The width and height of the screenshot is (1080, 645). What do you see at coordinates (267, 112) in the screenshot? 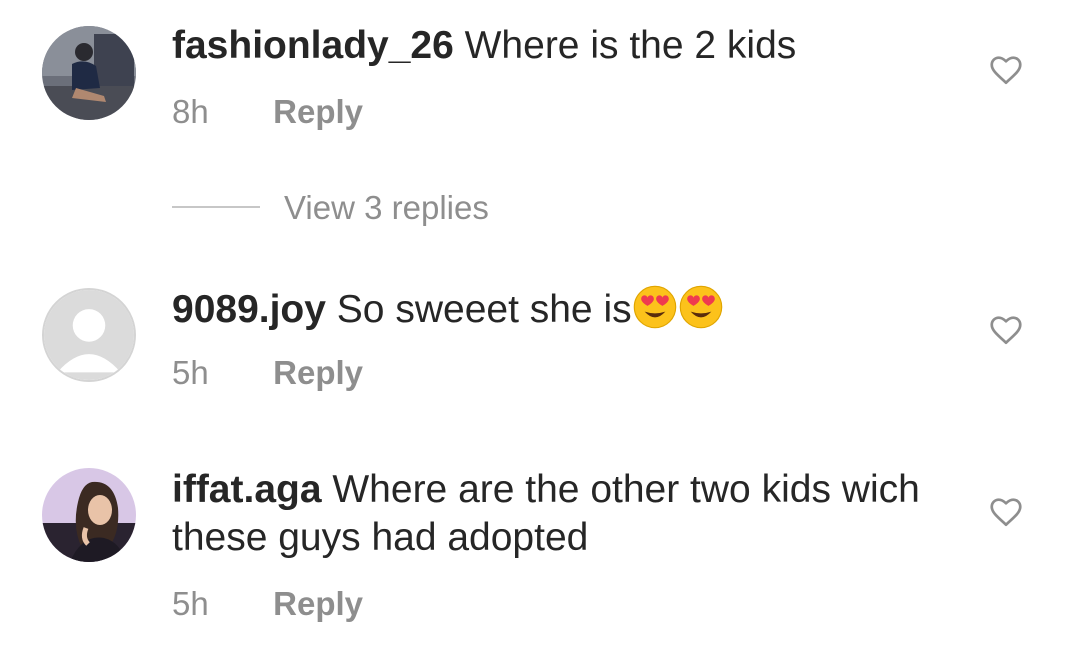
I see `comment-meta: 8h Reply` at bounding box center [267, 112].